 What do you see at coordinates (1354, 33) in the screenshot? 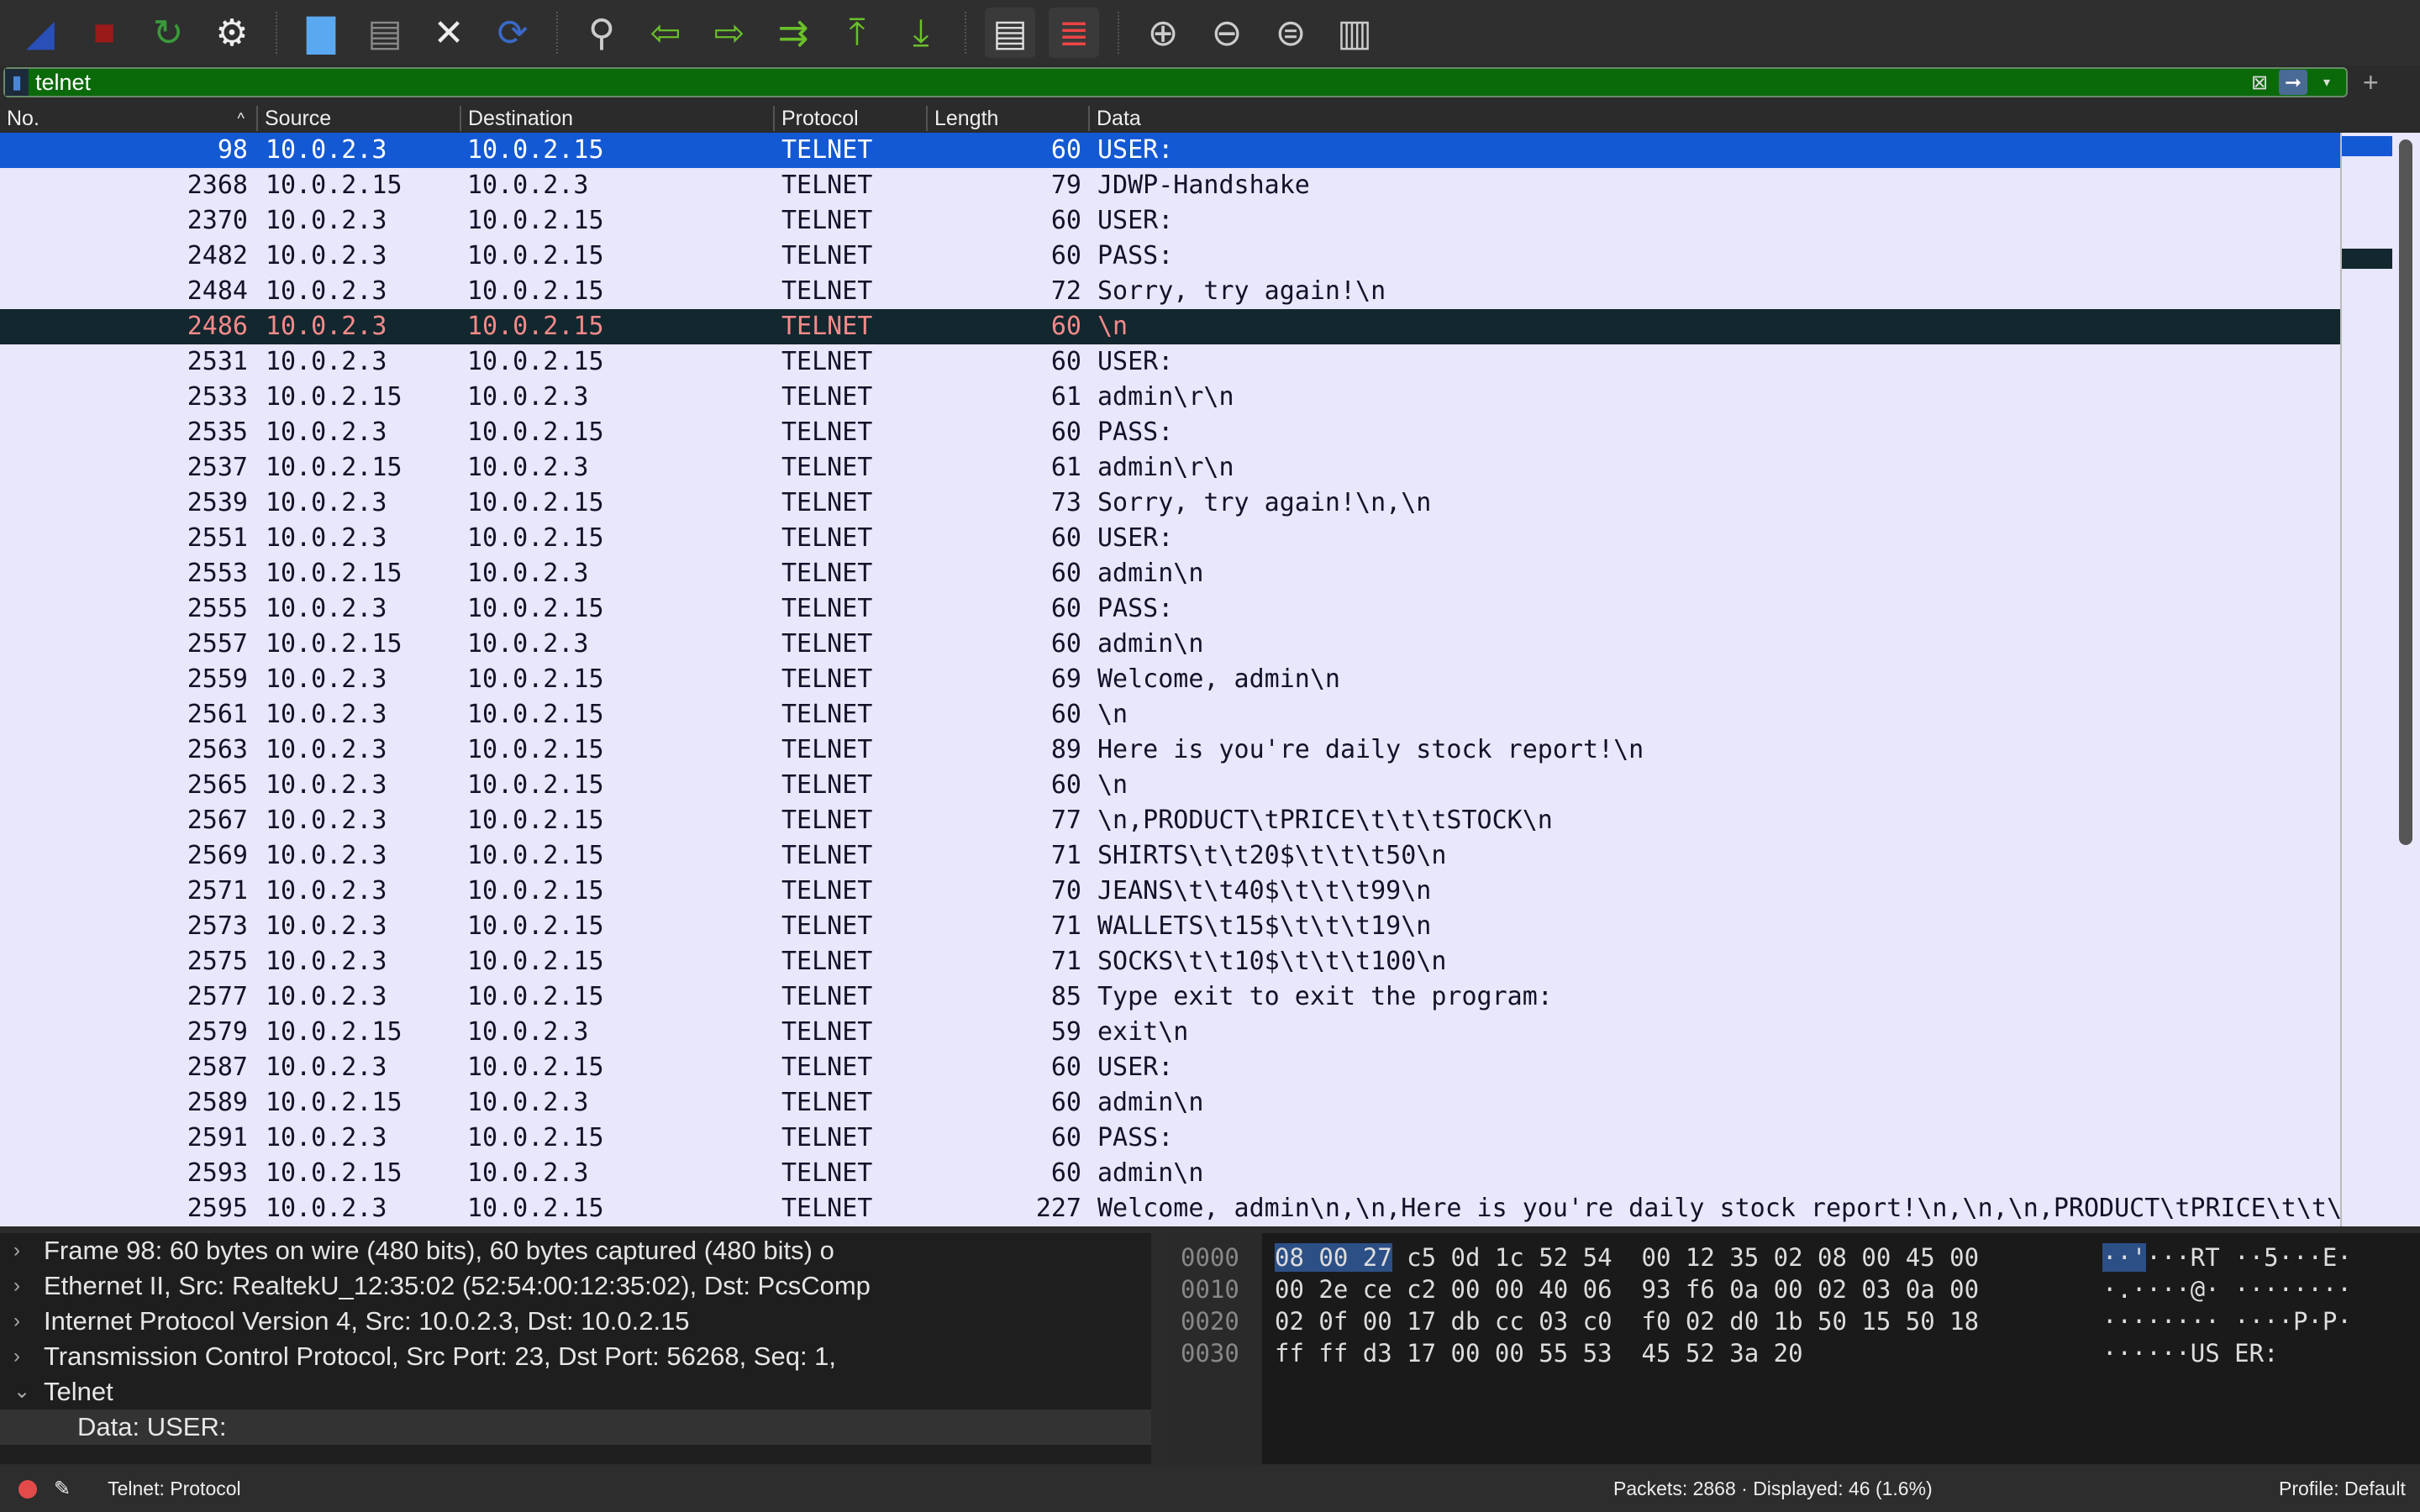
I see `resize-columns-icon: ▥` at bounding box center [1354, 33].